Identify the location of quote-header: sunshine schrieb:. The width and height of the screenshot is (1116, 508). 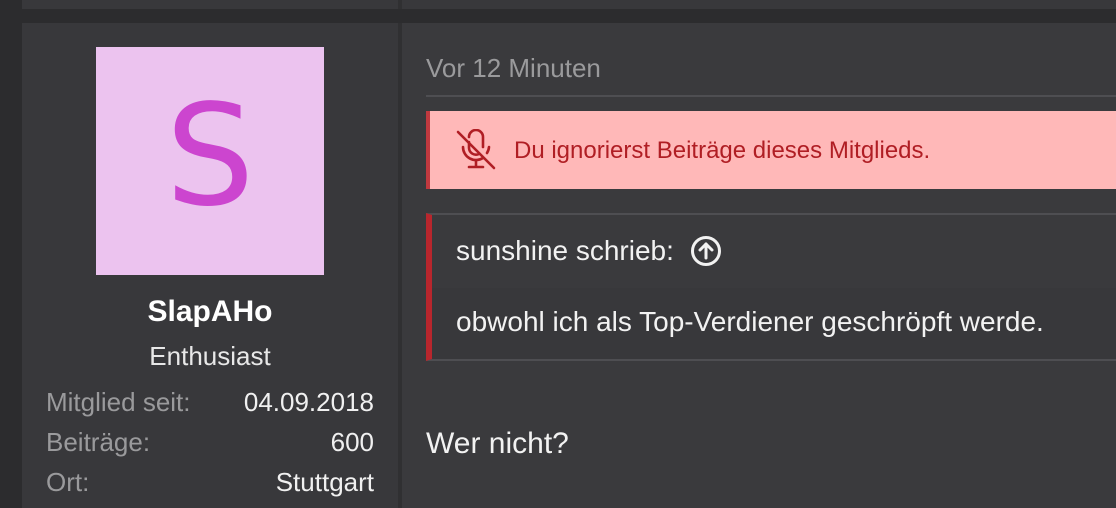
(589, 251).